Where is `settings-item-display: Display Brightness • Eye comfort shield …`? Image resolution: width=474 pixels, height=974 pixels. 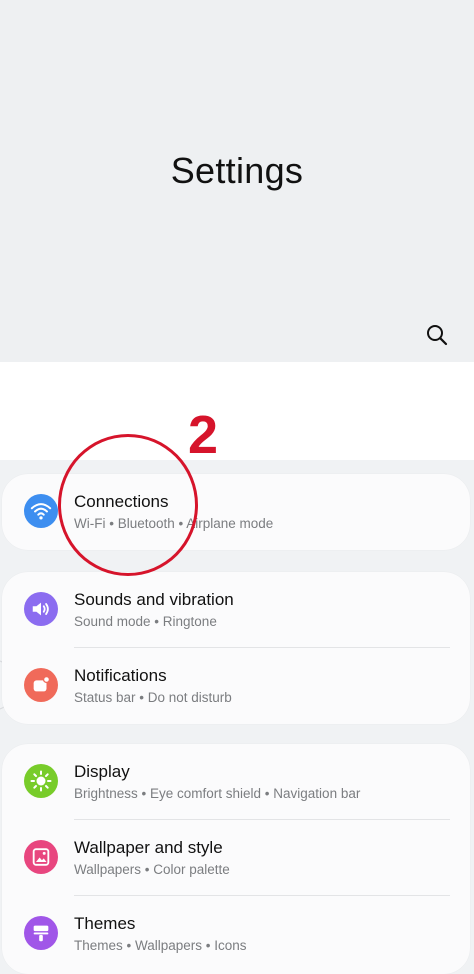 settings-item-display: Display Brightness • Eye comfort shield … is located at coordinates (236, 781).